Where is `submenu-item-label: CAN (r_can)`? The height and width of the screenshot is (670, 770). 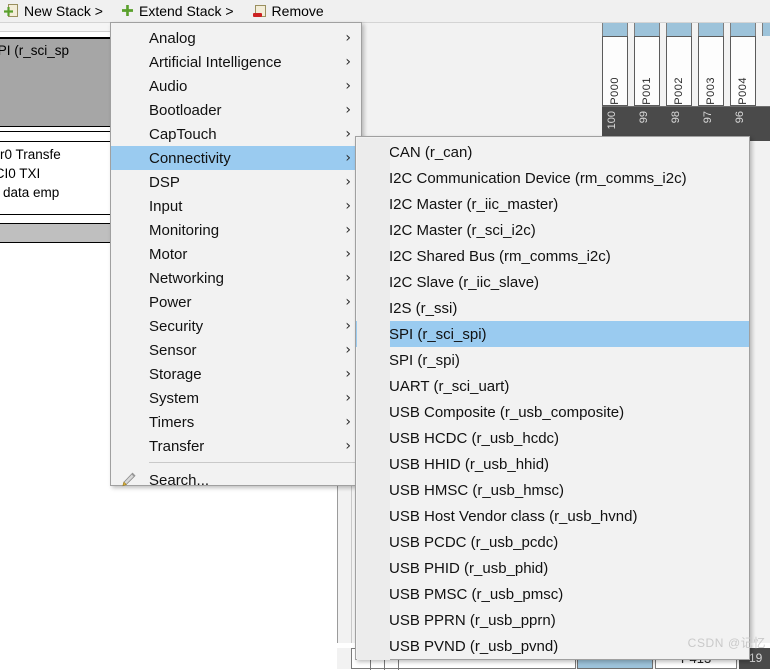 submenu-item-label: CAN (r_can) is located at coordinates (431, 152).